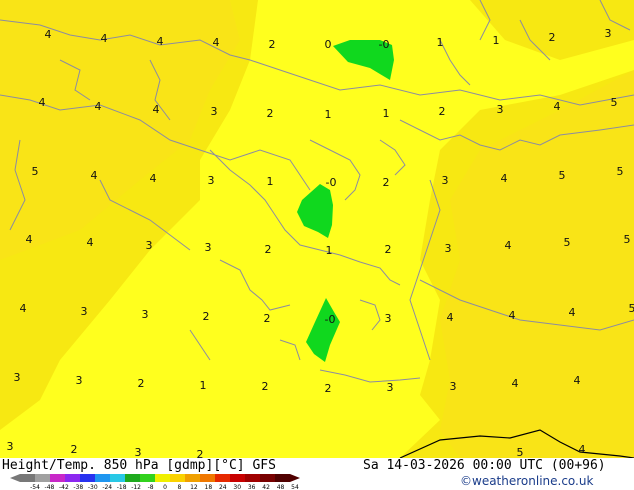 This screenshot has width=634, height=490. Describe the element at coordinates (526, 481) in the screenshot. I see `site-credit: ©weatheronline.co.uk` at that location.